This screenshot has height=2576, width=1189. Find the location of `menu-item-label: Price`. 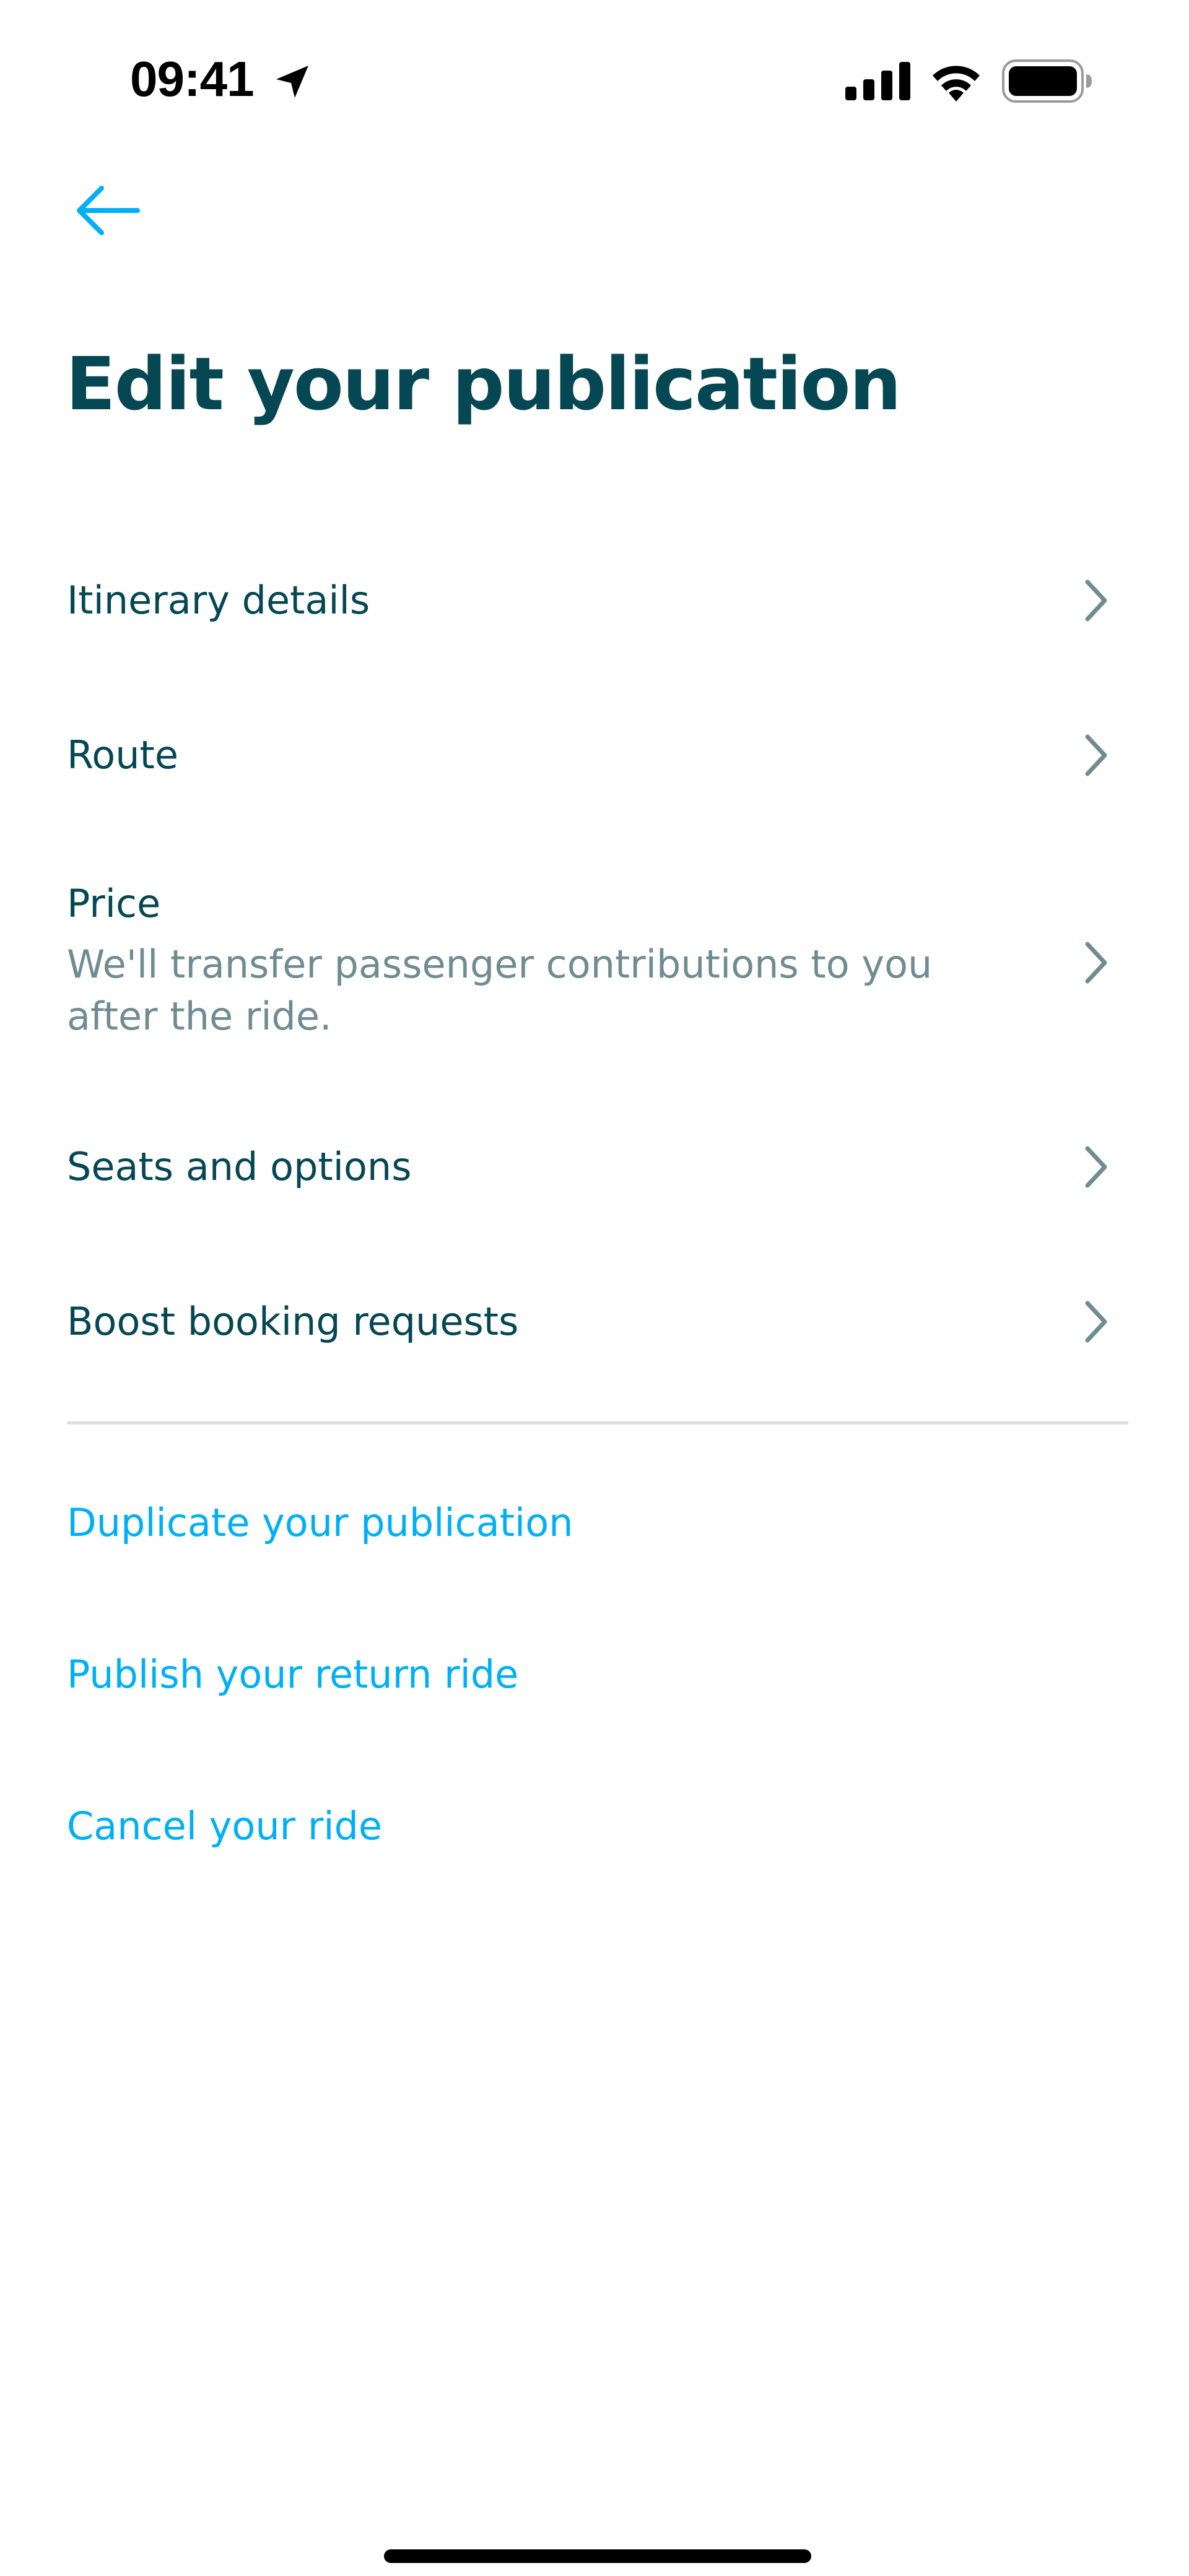

menu-item-label: Price is located at coordinates (114, 903).